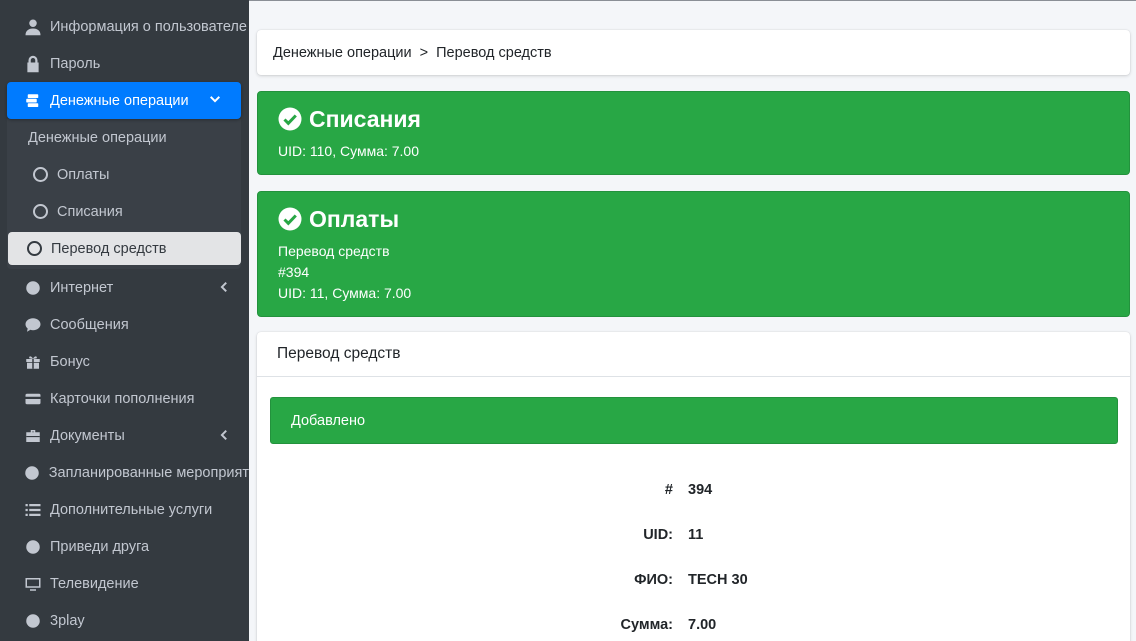 This screenshot has height=641, width=1136. Describe the element at coordinates (100, 546) in the screenshot. I see `sidebar-item-label: Приведи друга` at that location.